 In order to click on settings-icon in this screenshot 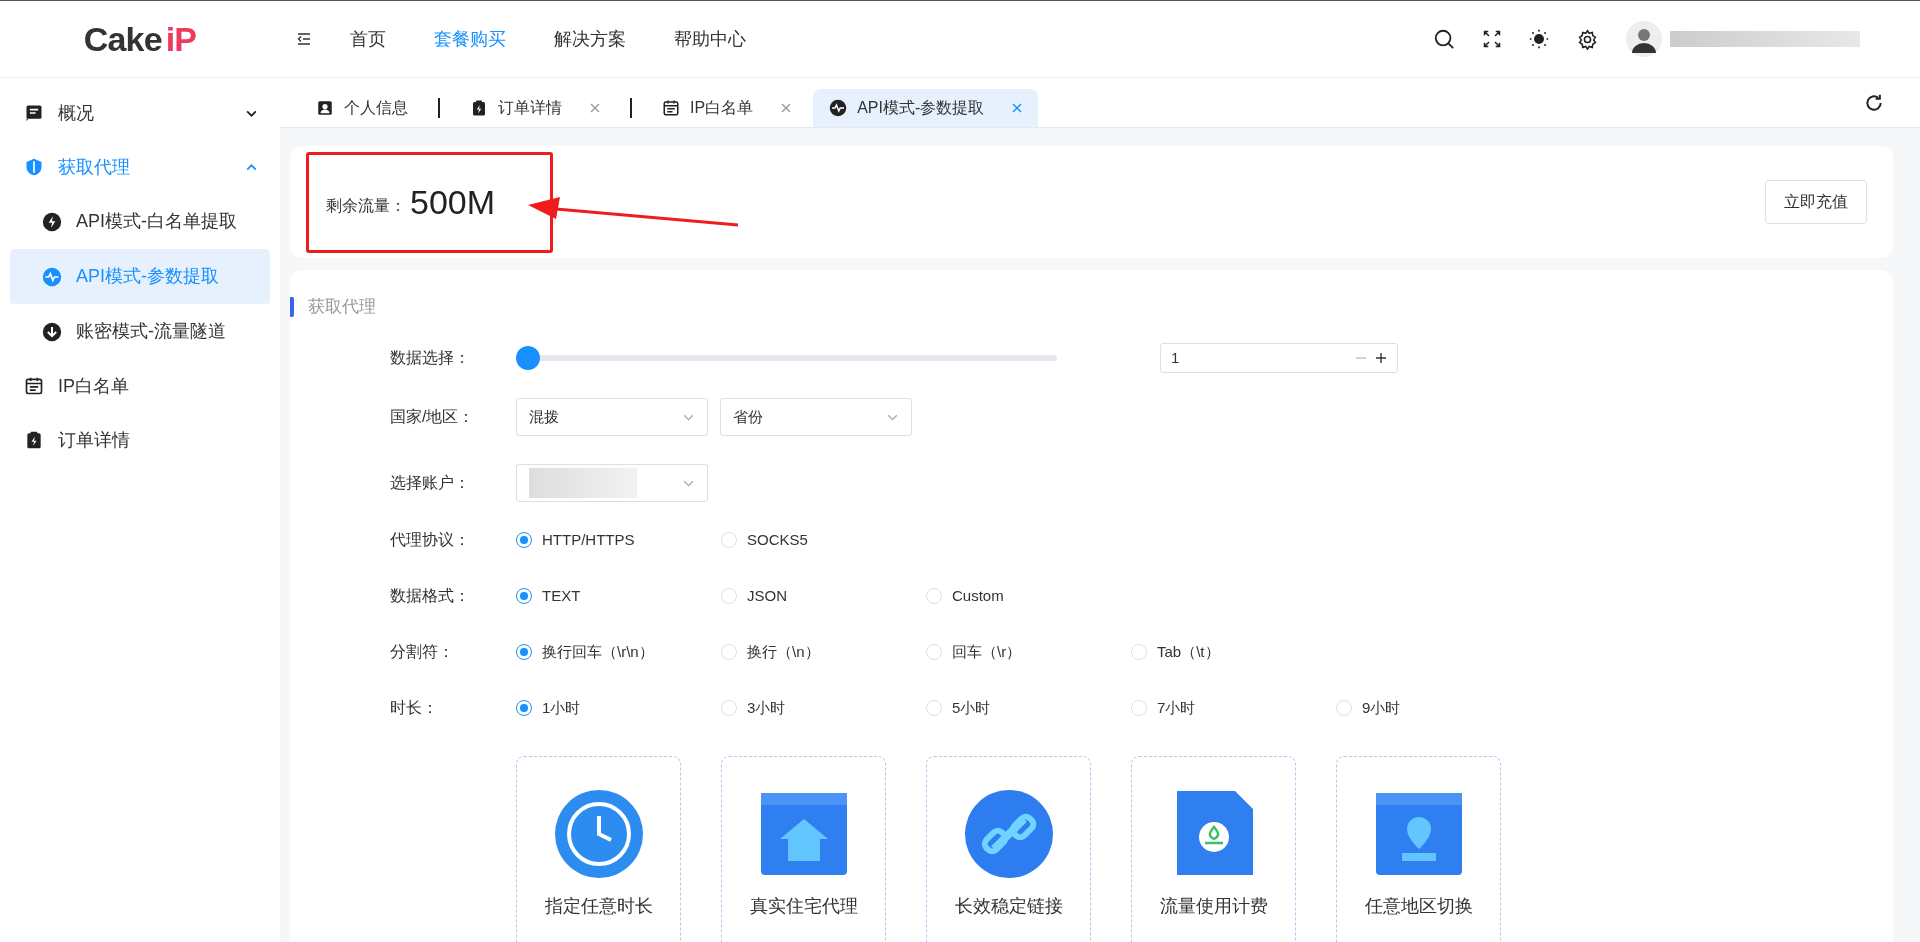, I will do `click(1587, 39)`.